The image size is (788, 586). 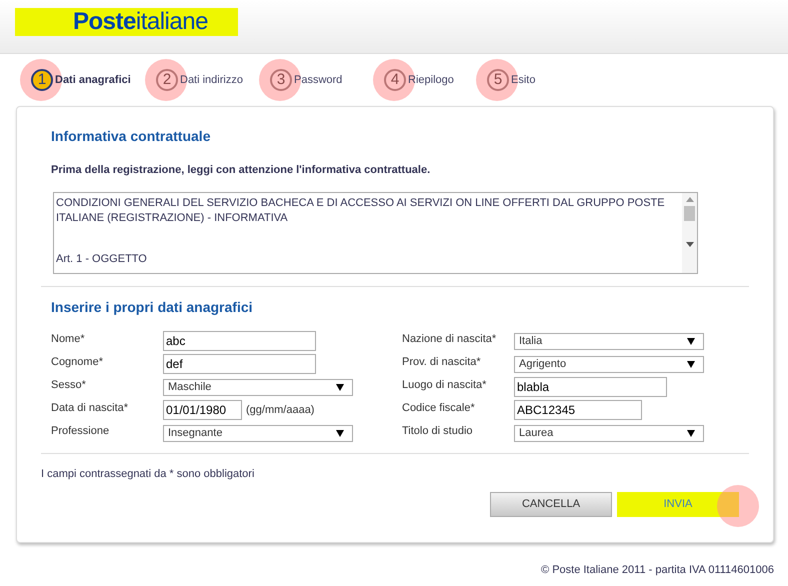 I want to click on step-tab: Esito, so click(x=523, y=80).